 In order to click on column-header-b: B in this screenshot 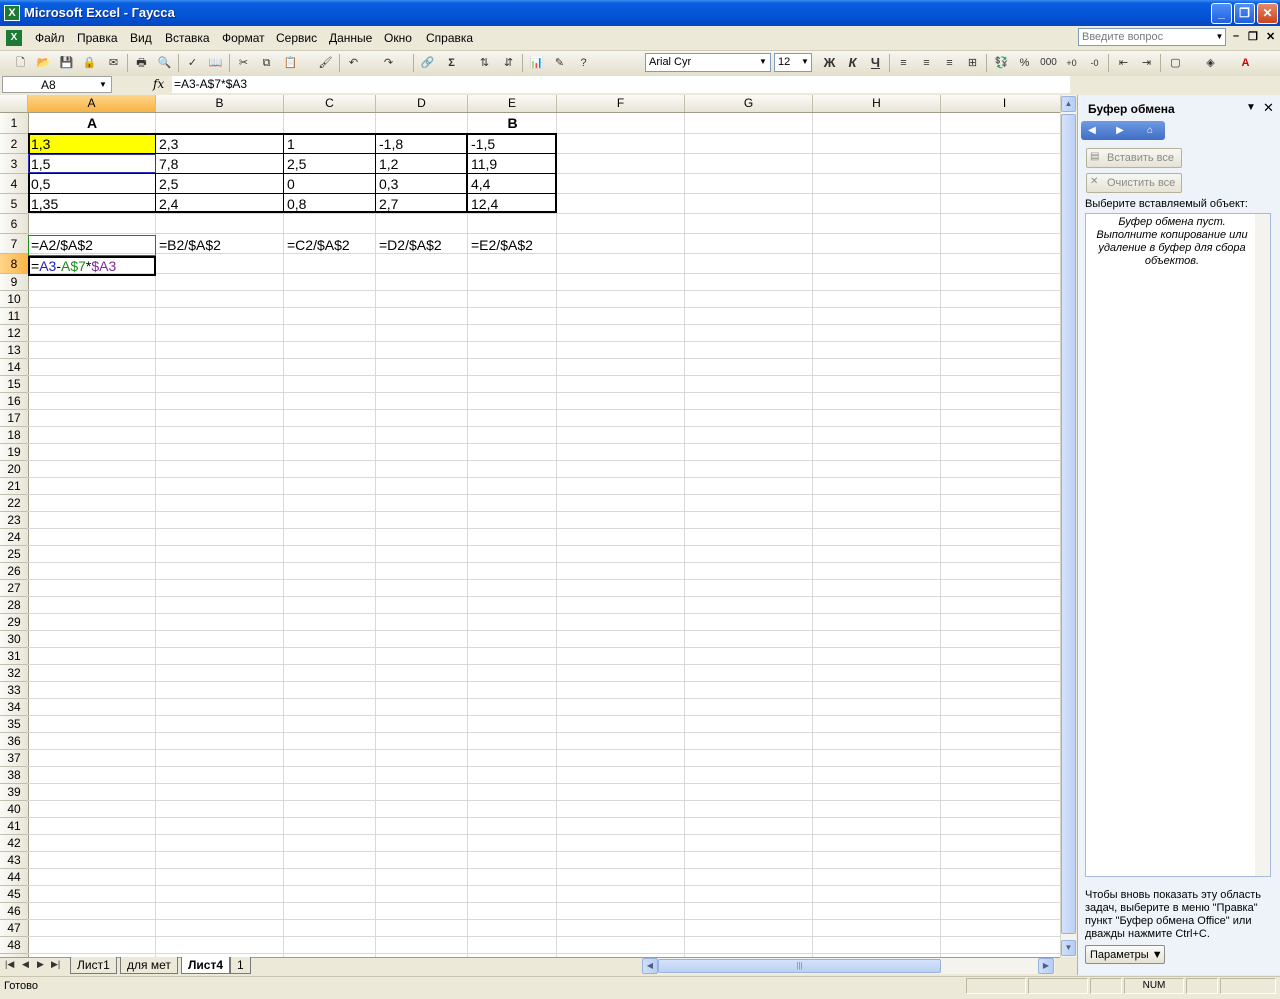, I will do `click(220, 103)`.